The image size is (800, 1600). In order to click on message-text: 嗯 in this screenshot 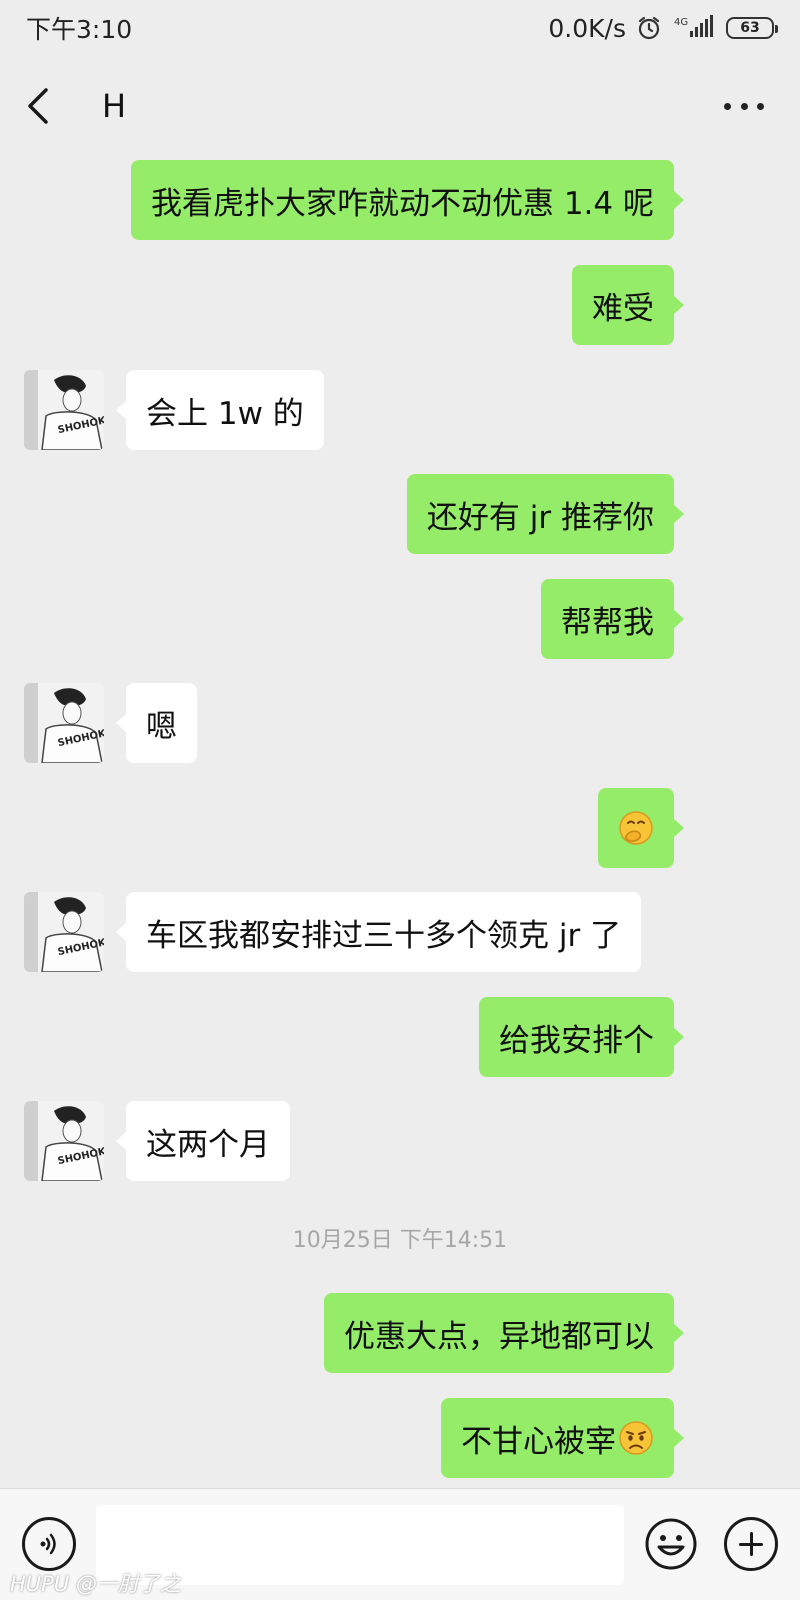, I will do `click(161, 726)`.